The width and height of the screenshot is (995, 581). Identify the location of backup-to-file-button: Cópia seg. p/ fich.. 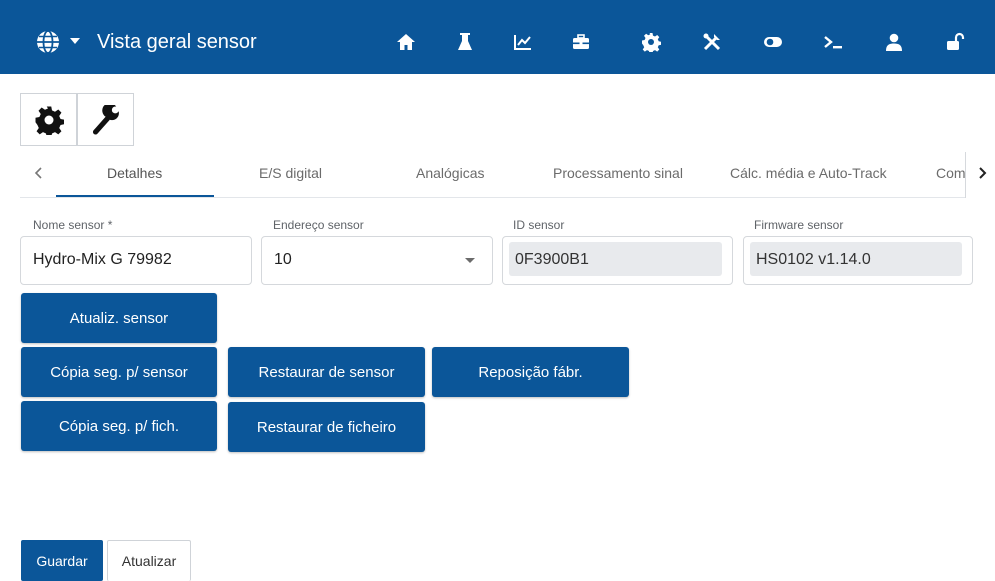
(119, 426).